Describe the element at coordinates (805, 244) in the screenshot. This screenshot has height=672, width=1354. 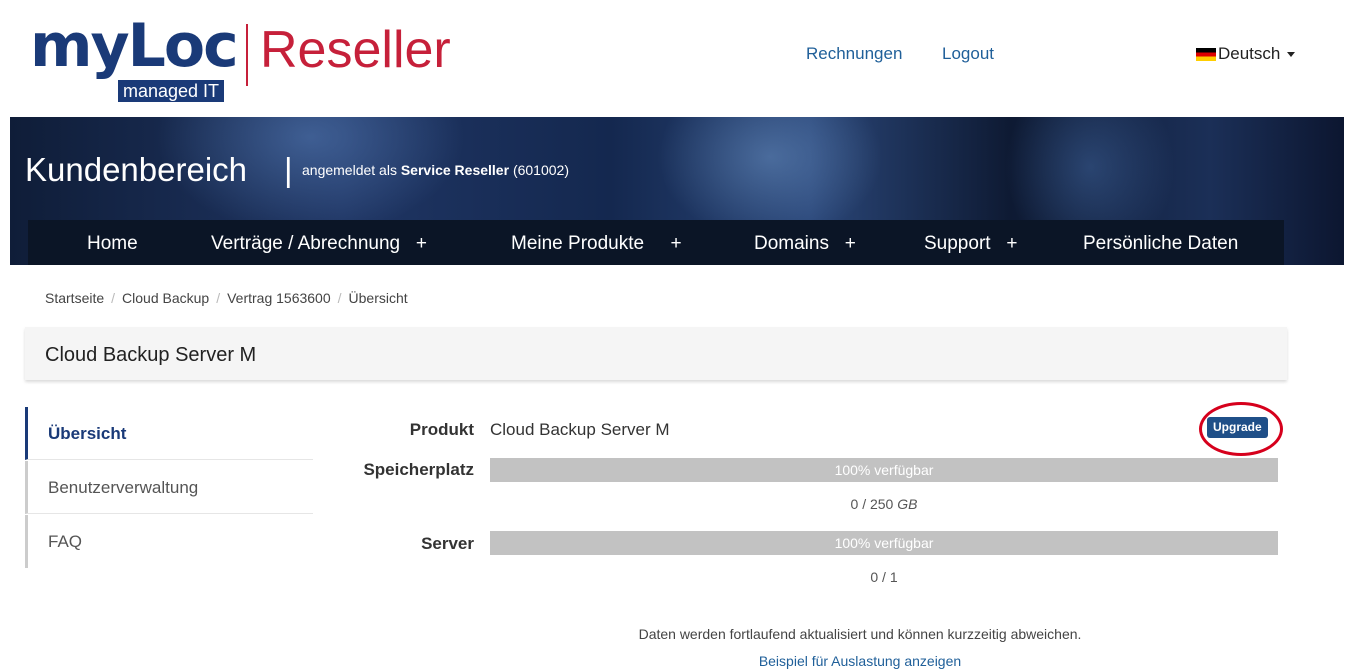
I see `nav-domains: Domains +` at that location.